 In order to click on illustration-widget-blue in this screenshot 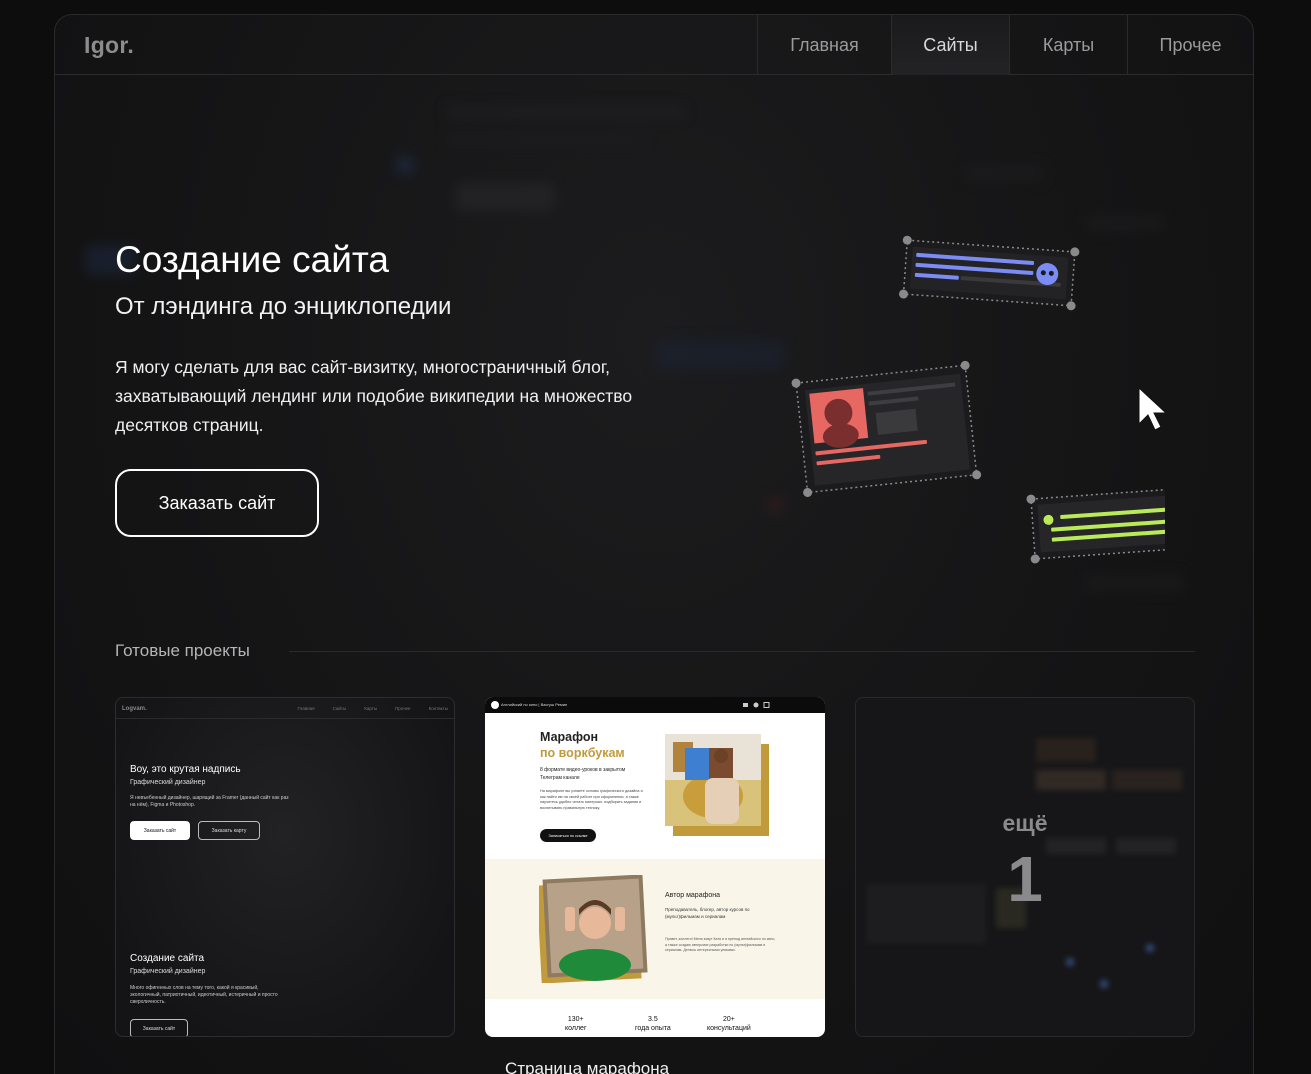, I will do `click(989, 273)`.